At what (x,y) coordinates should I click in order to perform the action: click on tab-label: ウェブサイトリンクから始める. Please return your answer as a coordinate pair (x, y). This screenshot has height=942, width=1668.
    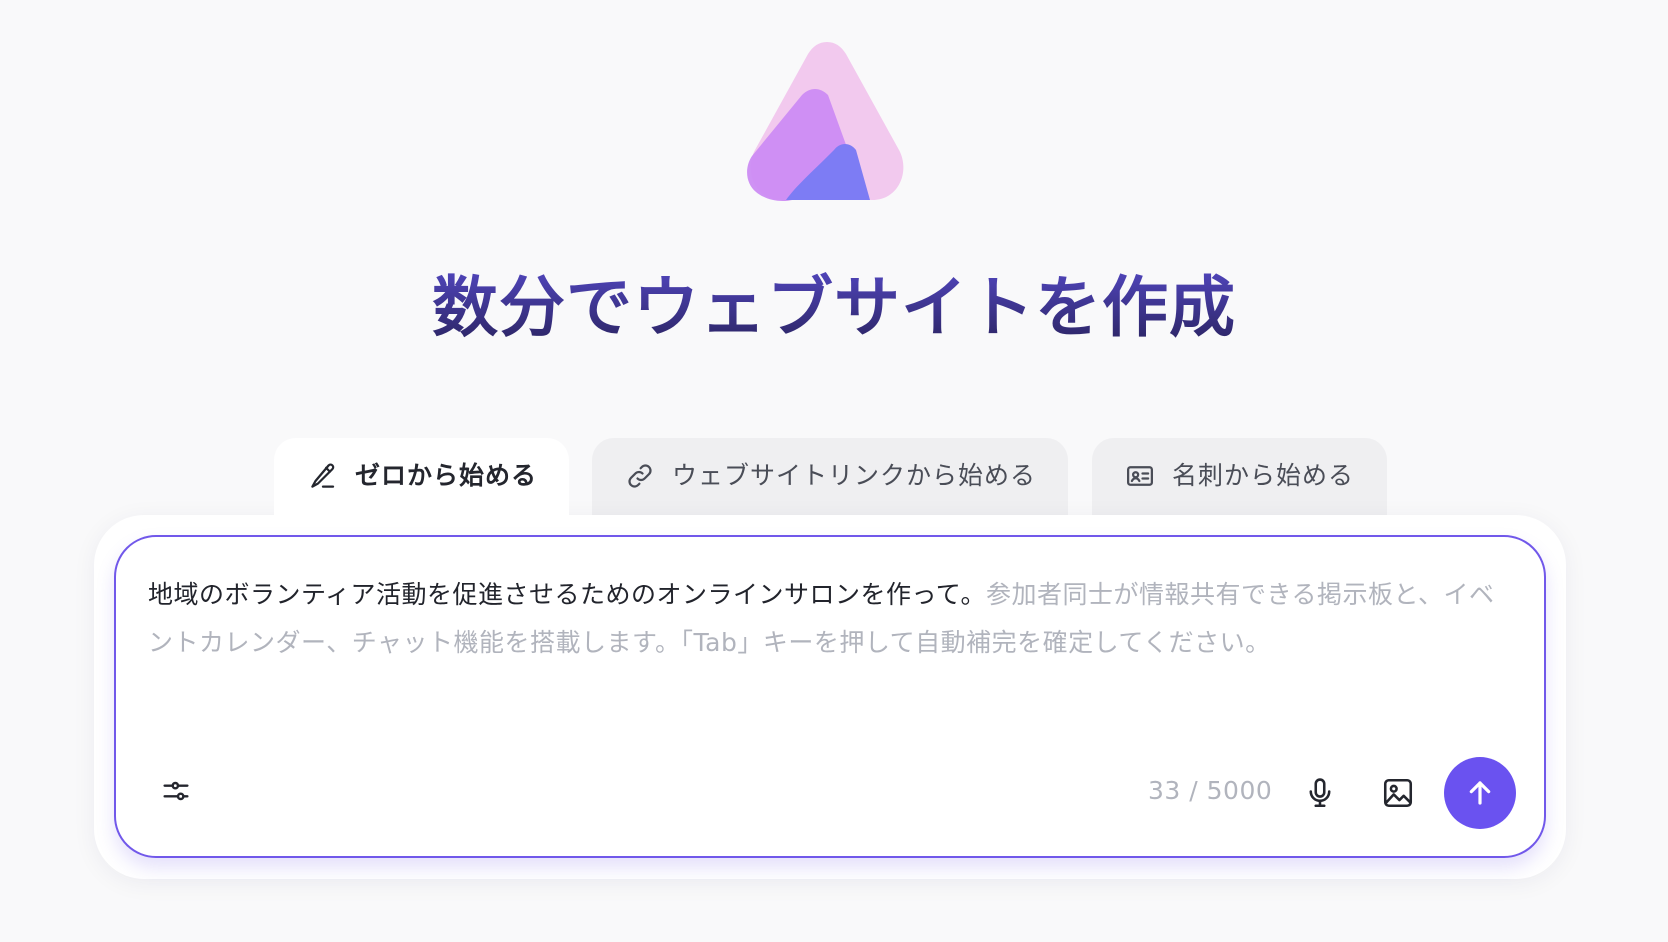
    Looking at the image, I should click on (854, 475).